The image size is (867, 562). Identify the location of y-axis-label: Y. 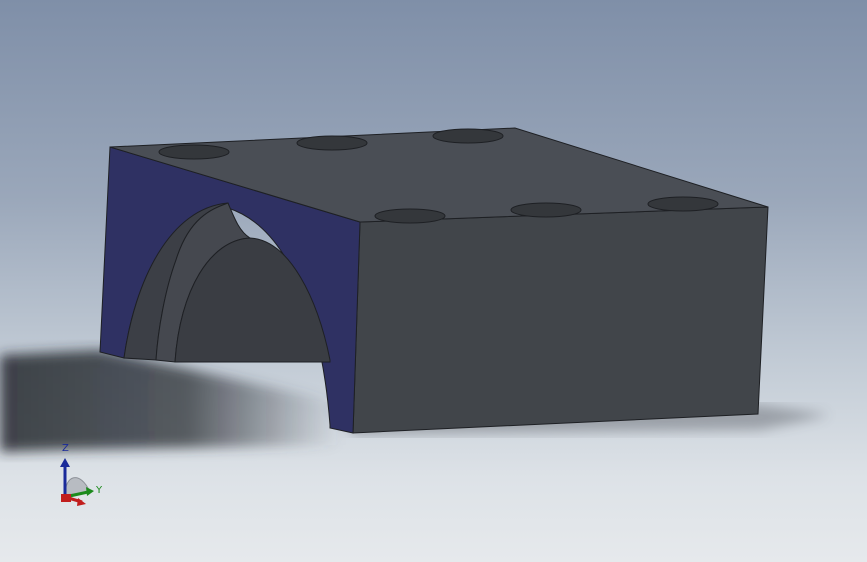
(99, 490).